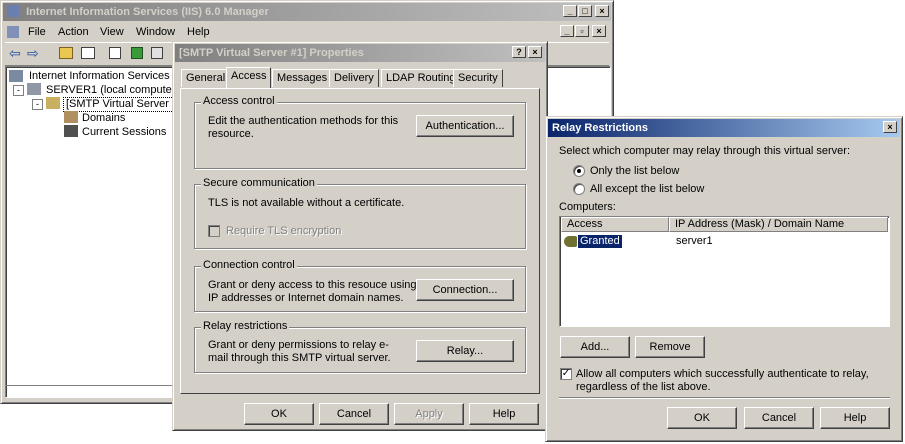  Describe the element at coordinates (615, 224) in the screenshot. I see `column-header-access: Access` at that location.